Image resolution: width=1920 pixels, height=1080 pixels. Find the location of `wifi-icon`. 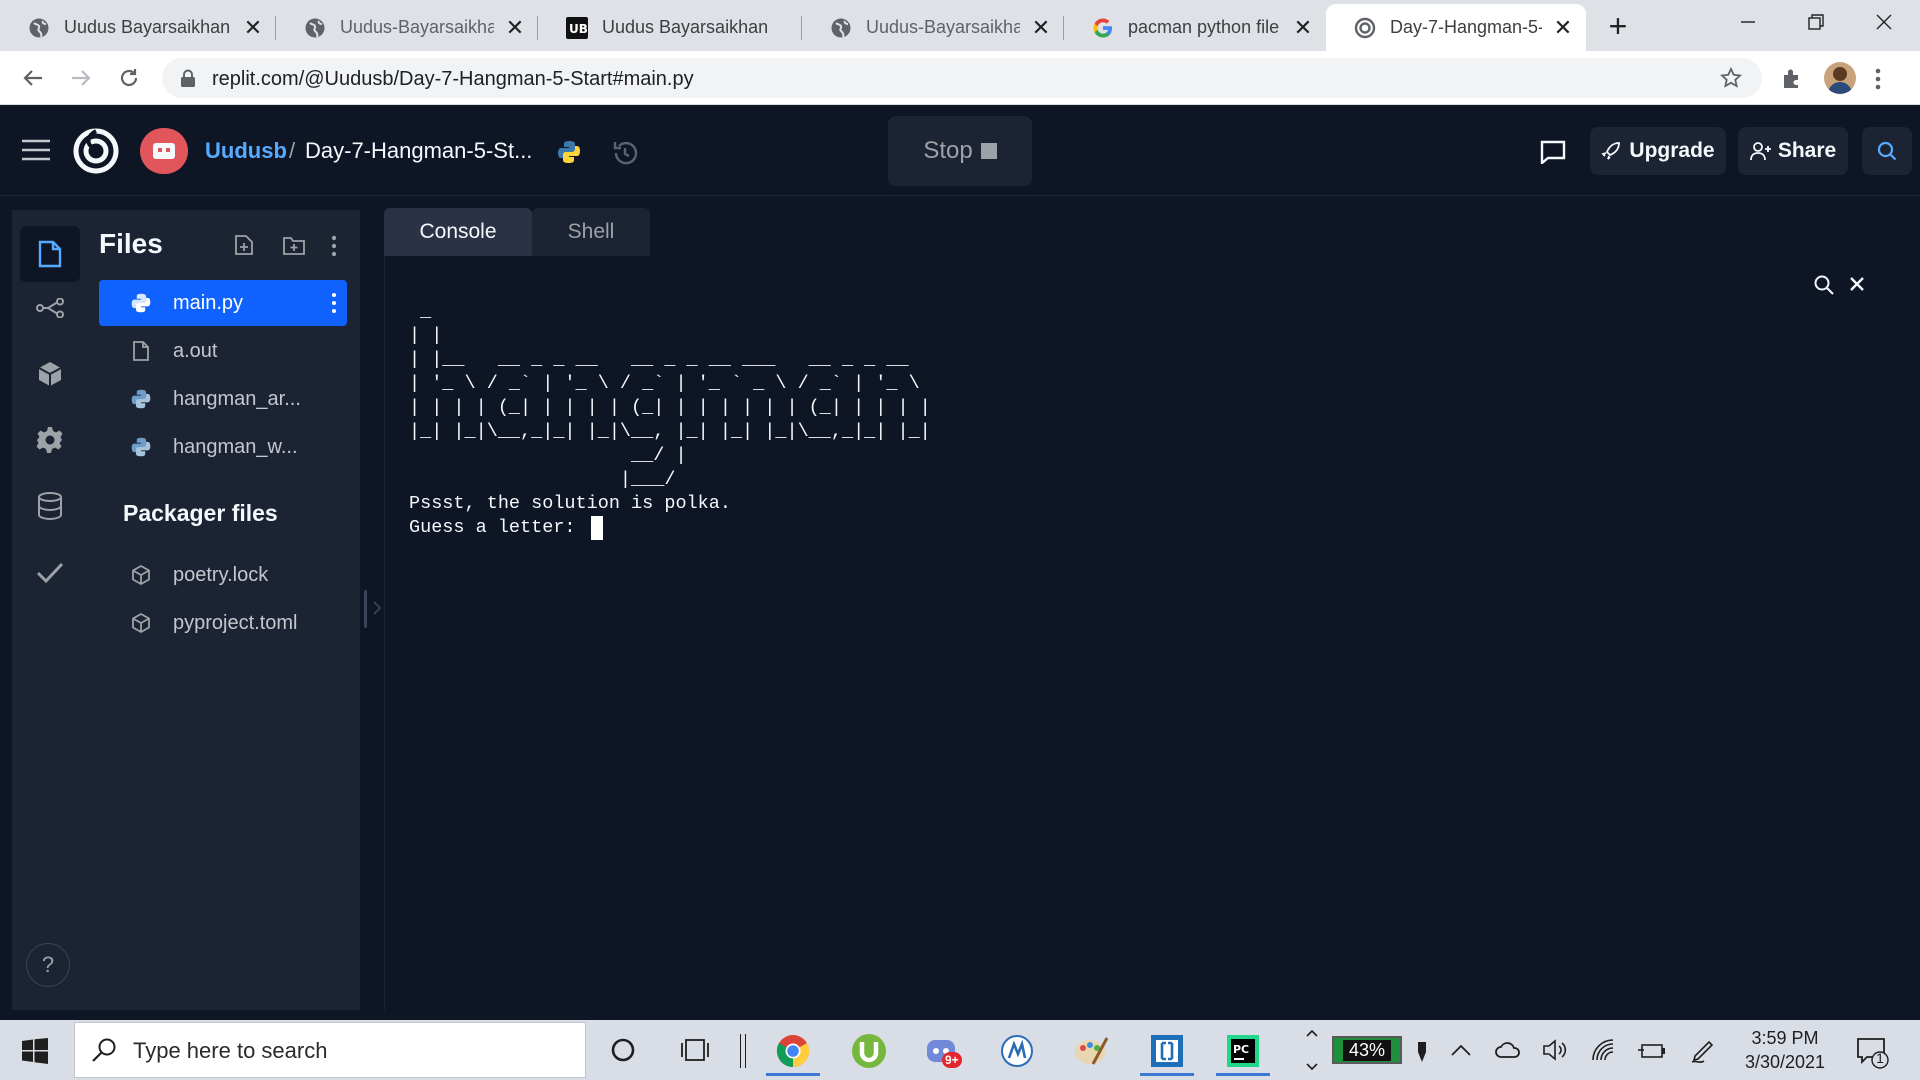

wifi-icon is located at coordinates (1603, 1050).